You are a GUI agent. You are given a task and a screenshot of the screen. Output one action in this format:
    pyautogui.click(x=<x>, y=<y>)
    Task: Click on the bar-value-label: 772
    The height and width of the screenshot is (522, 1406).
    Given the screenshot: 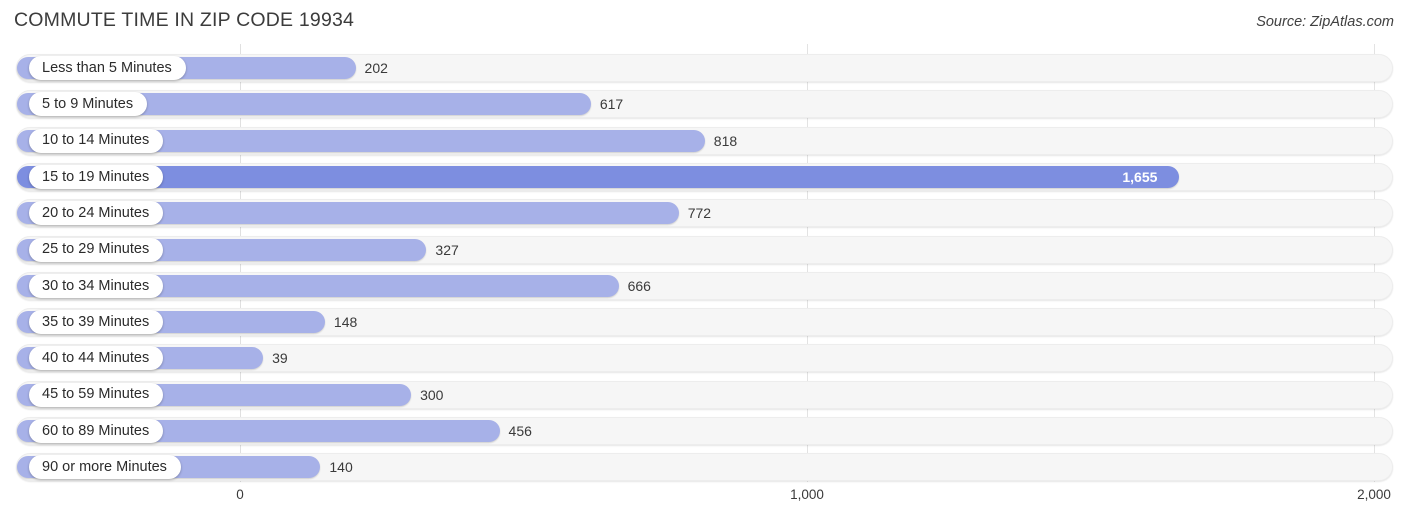 What is the action you would take?
    pyautogui.click(x=699, y=213)
    